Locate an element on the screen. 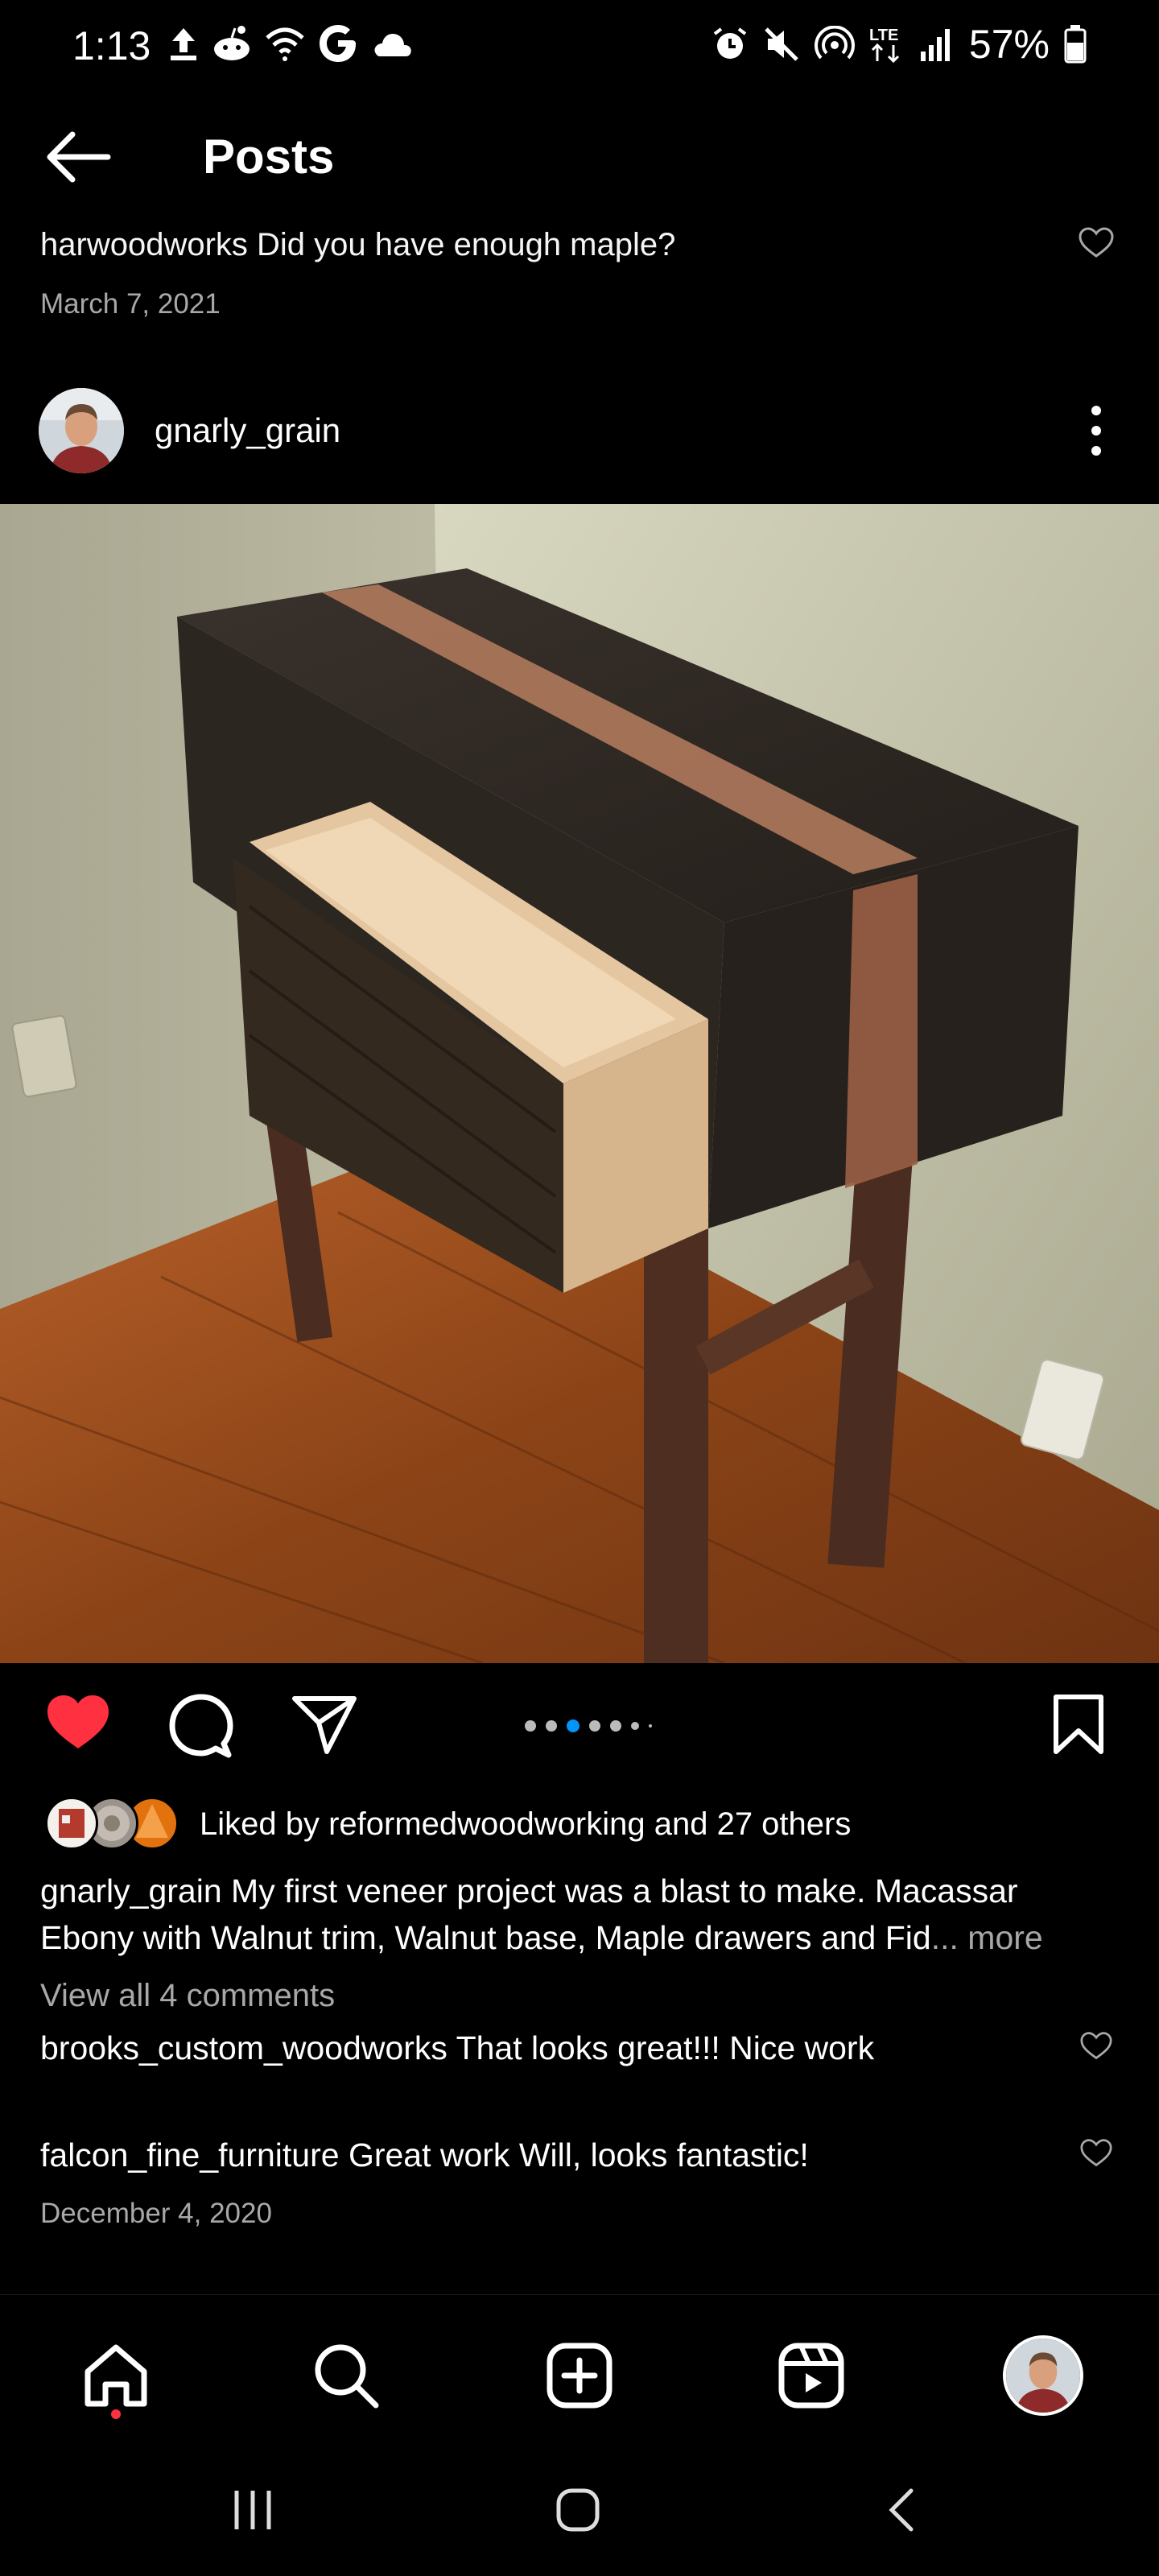 Image resolution: width=1159 pixels, height=2576 pixels. save-button is located at coordinates (1078, 1724).